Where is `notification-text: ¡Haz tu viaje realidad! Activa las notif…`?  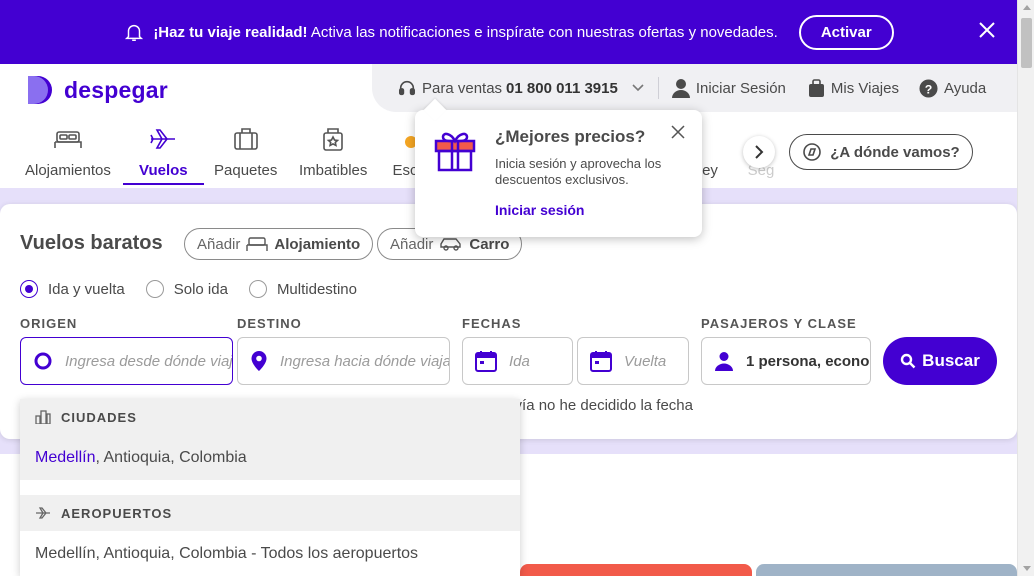
notification-text: ¡Haz tu viaje realidad! Activa las notif… is located at coordinates (465, 32).